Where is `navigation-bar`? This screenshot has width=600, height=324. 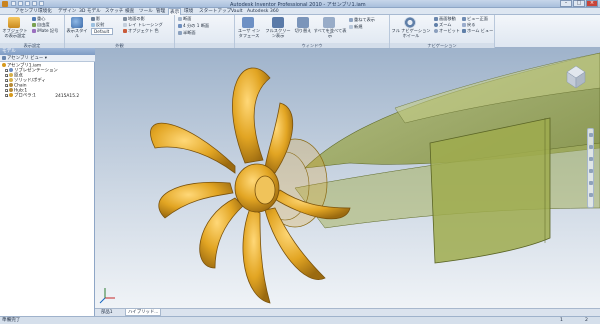
navigation-bar is located at coordinates (590, 168).